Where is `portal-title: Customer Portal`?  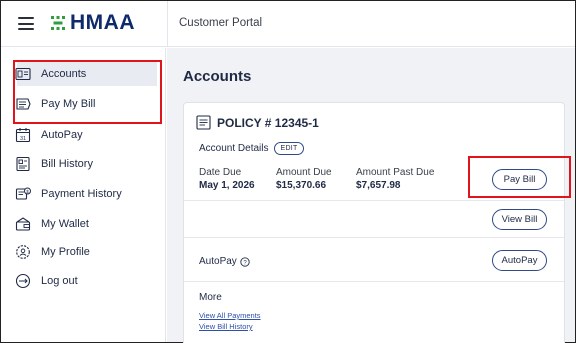 portal-title: Customer Portal is located at coordinates (221, 23).